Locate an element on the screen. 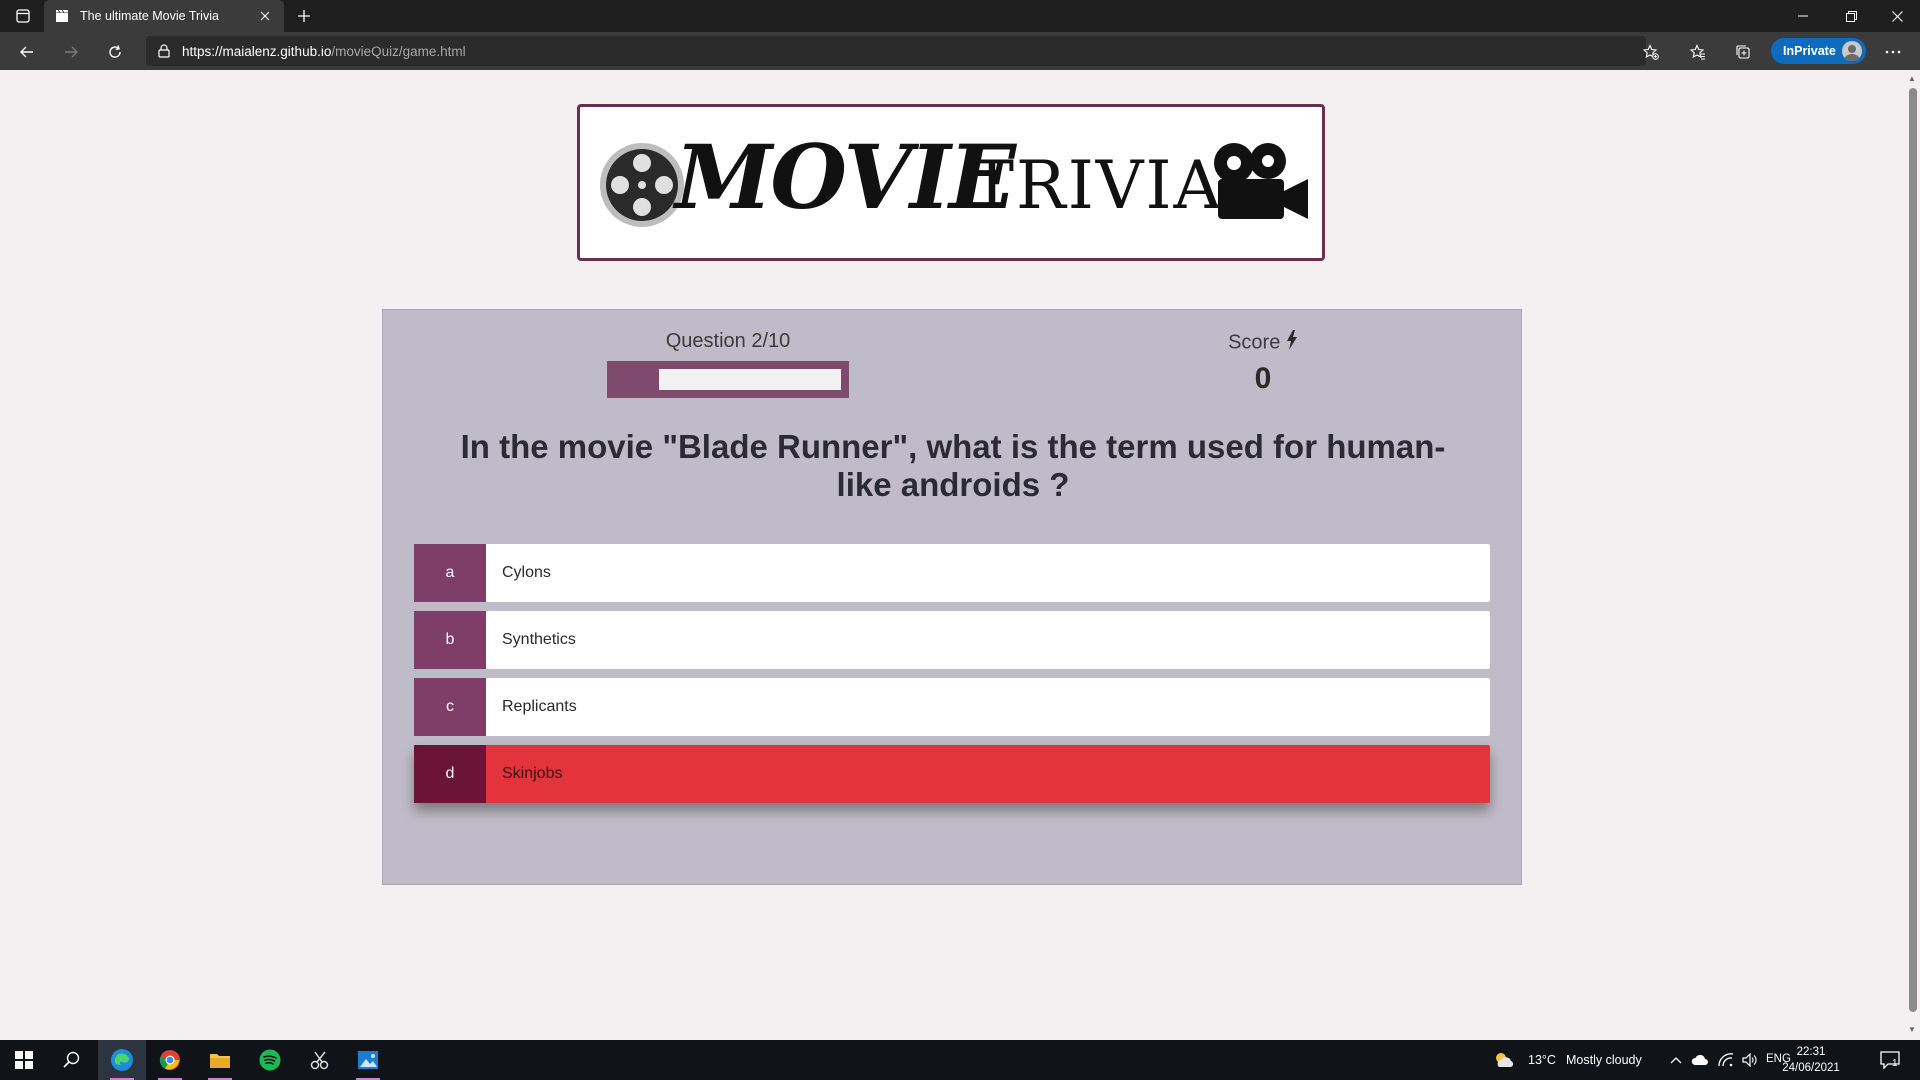  url-path: /movieQuiz/game.html is located at coordinates (398, 51).